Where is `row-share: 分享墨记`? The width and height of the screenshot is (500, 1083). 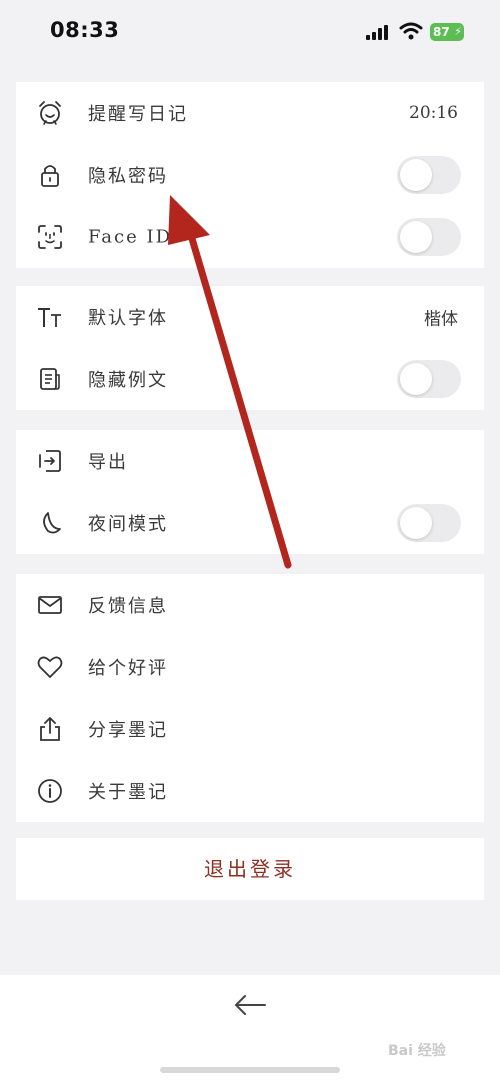 row-share: 分享墨记 is located at coordinates (250, 729).